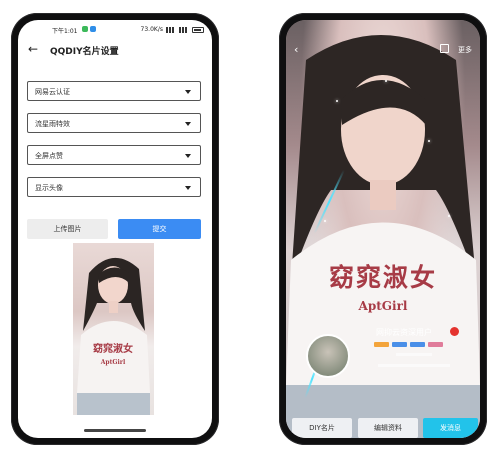 The width and height of the screenshot is (497, 452). Describe the element at coordinates (67, 229) in the screenshot. I see `upload-image-button: 上传图片` at that location.